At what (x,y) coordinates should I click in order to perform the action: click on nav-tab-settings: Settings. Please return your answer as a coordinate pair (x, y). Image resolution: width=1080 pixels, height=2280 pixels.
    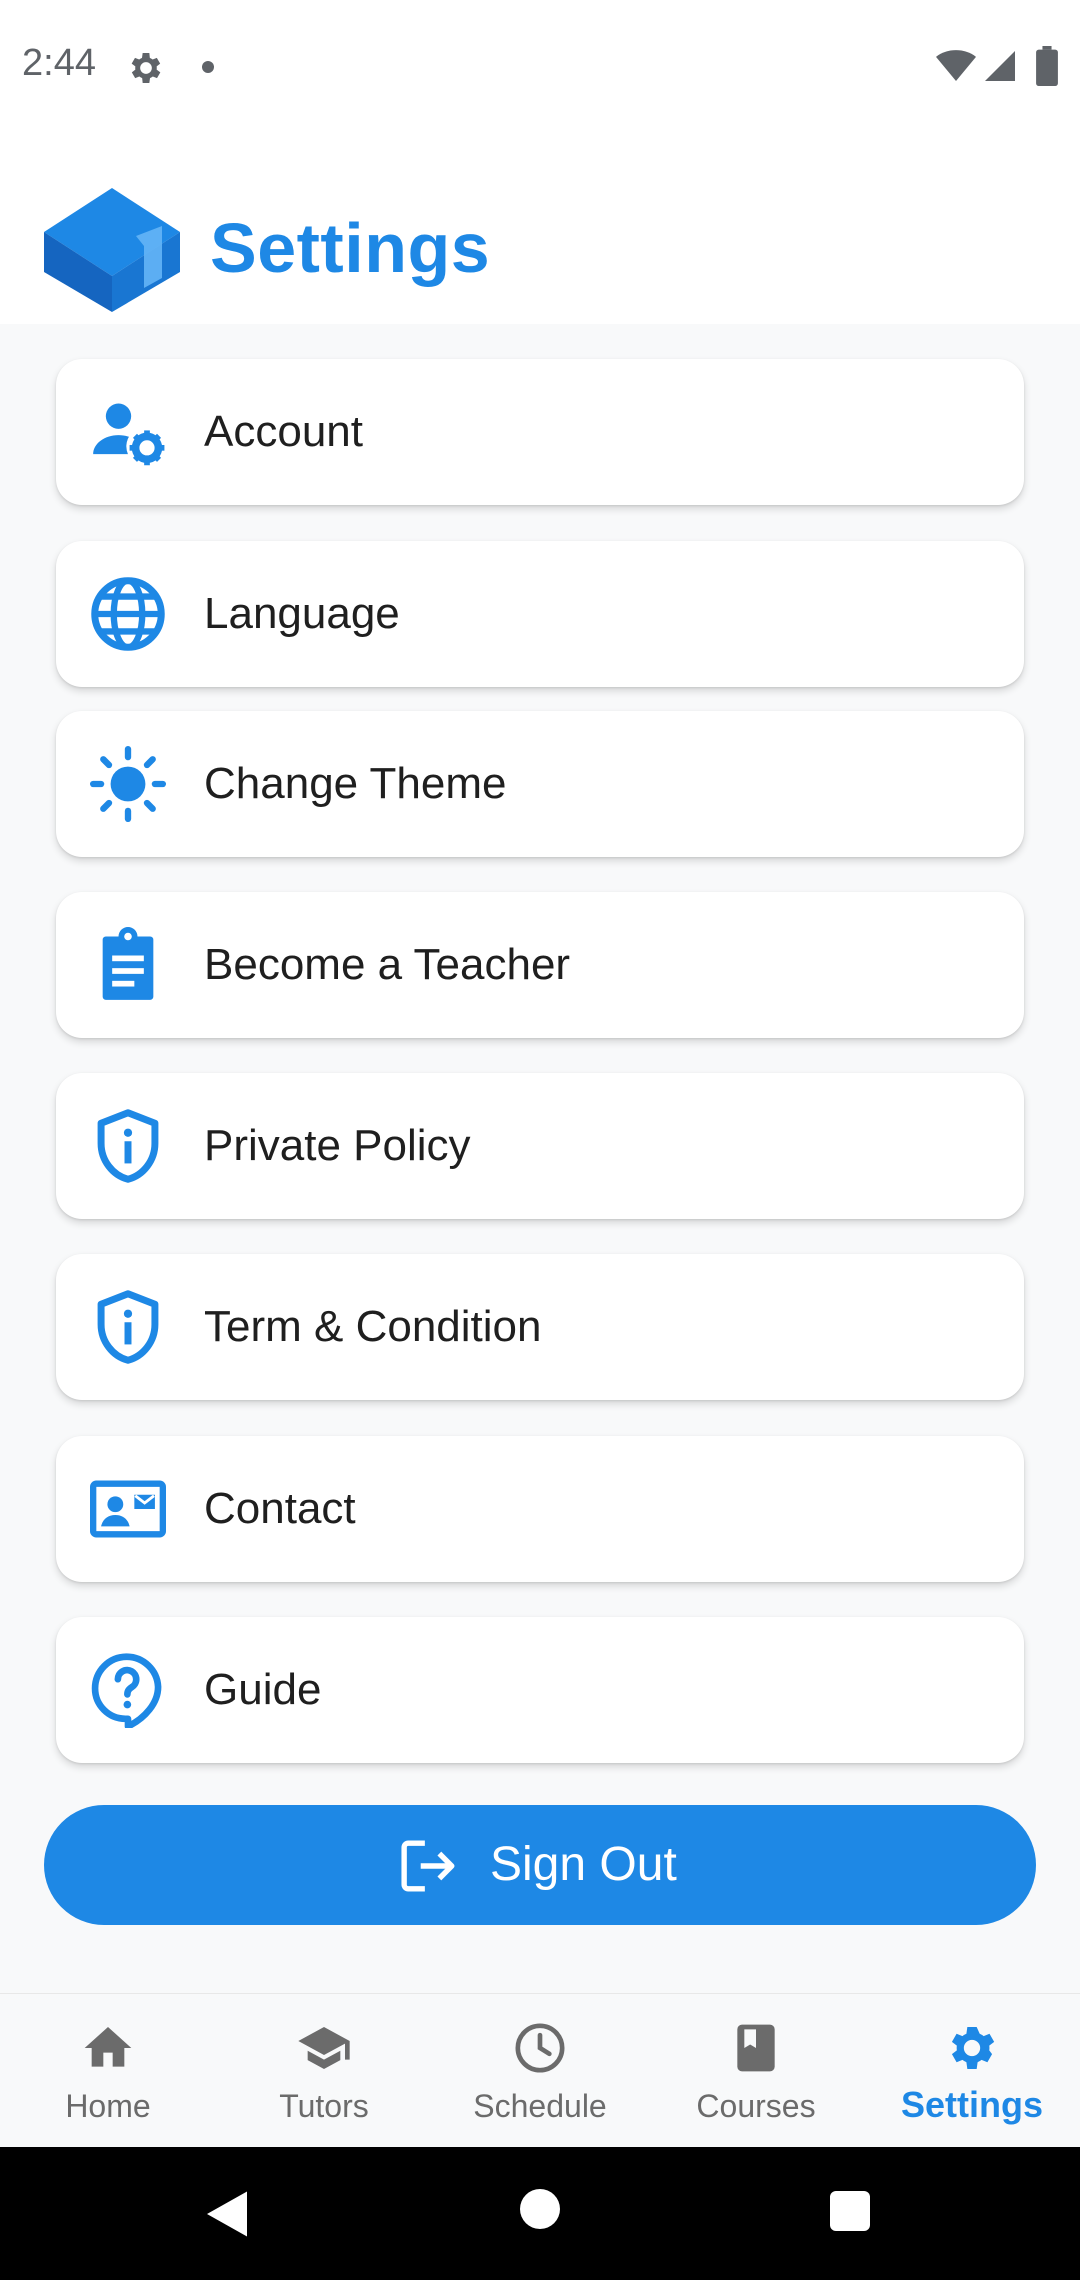
    Looking at the image, I should click on (972, 2071).